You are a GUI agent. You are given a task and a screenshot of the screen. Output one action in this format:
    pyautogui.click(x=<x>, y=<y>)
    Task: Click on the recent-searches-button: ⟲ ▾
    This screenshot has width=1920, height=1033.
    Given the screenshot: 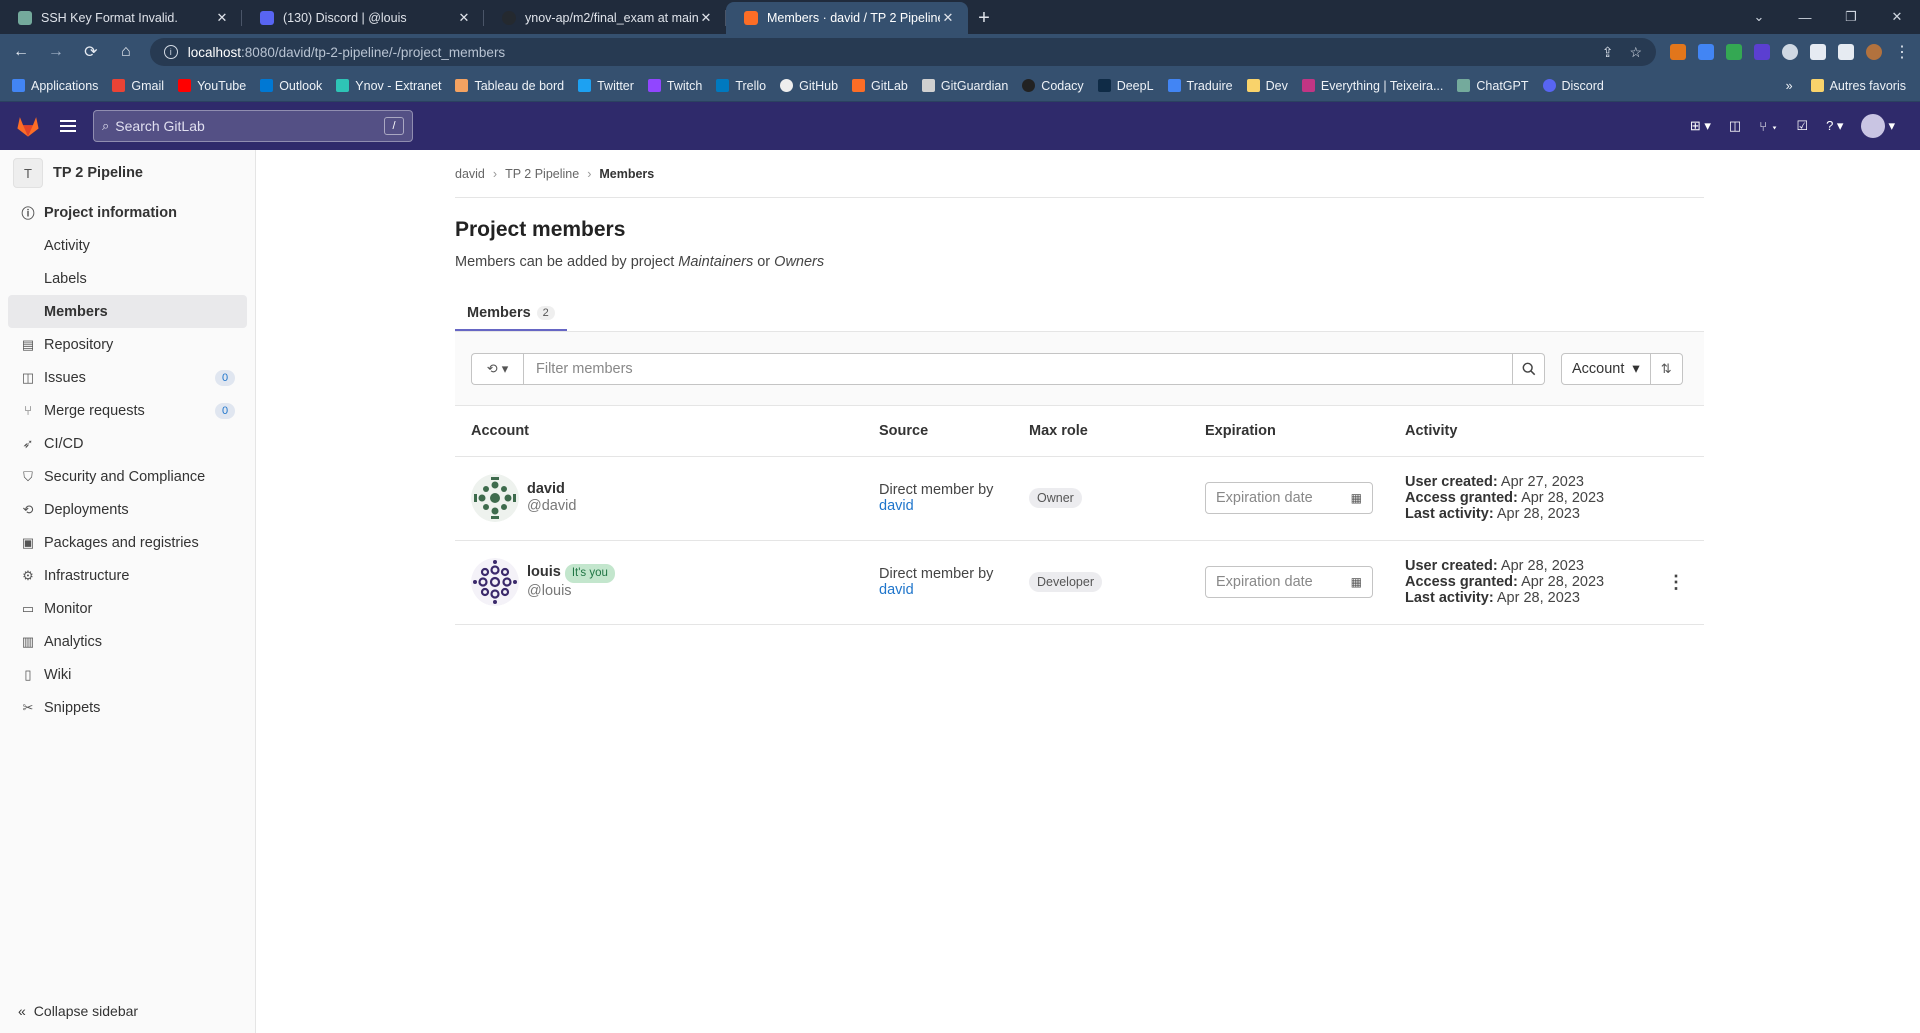 What is the action you would take?
    pyautogui.click(x=497, y=368)
    